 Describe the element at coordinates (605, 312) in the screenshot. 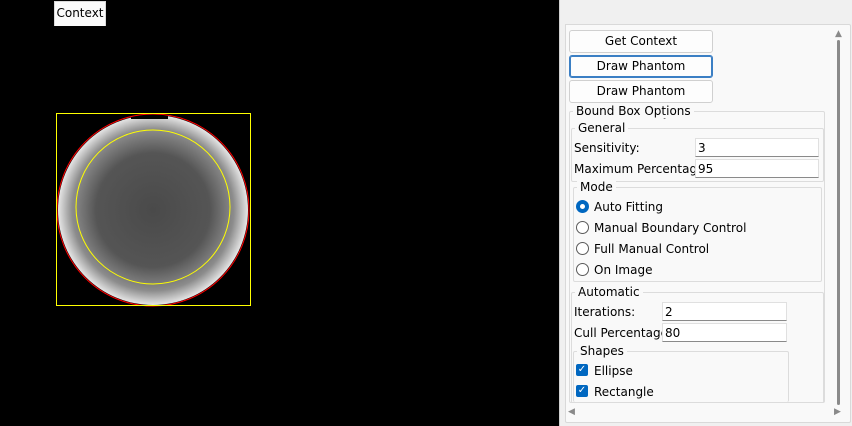

I see `iterations-label: Iterations:` at that location.